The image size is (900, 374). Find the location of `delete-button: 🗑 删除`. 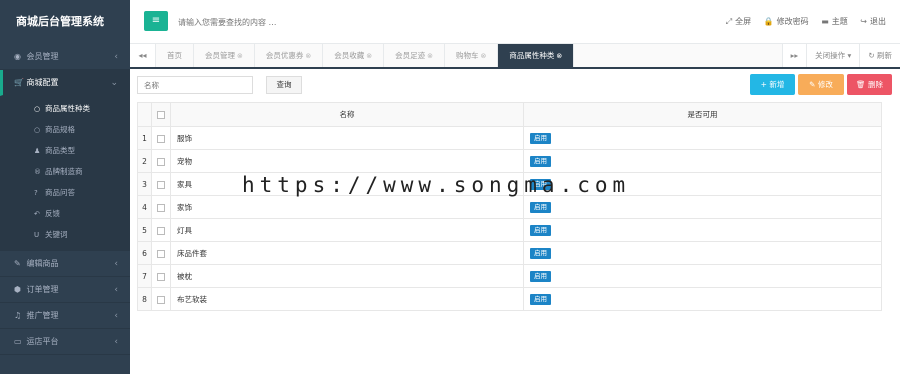

delete-button: 🗑 删除 is located at coordinates (869, 84).